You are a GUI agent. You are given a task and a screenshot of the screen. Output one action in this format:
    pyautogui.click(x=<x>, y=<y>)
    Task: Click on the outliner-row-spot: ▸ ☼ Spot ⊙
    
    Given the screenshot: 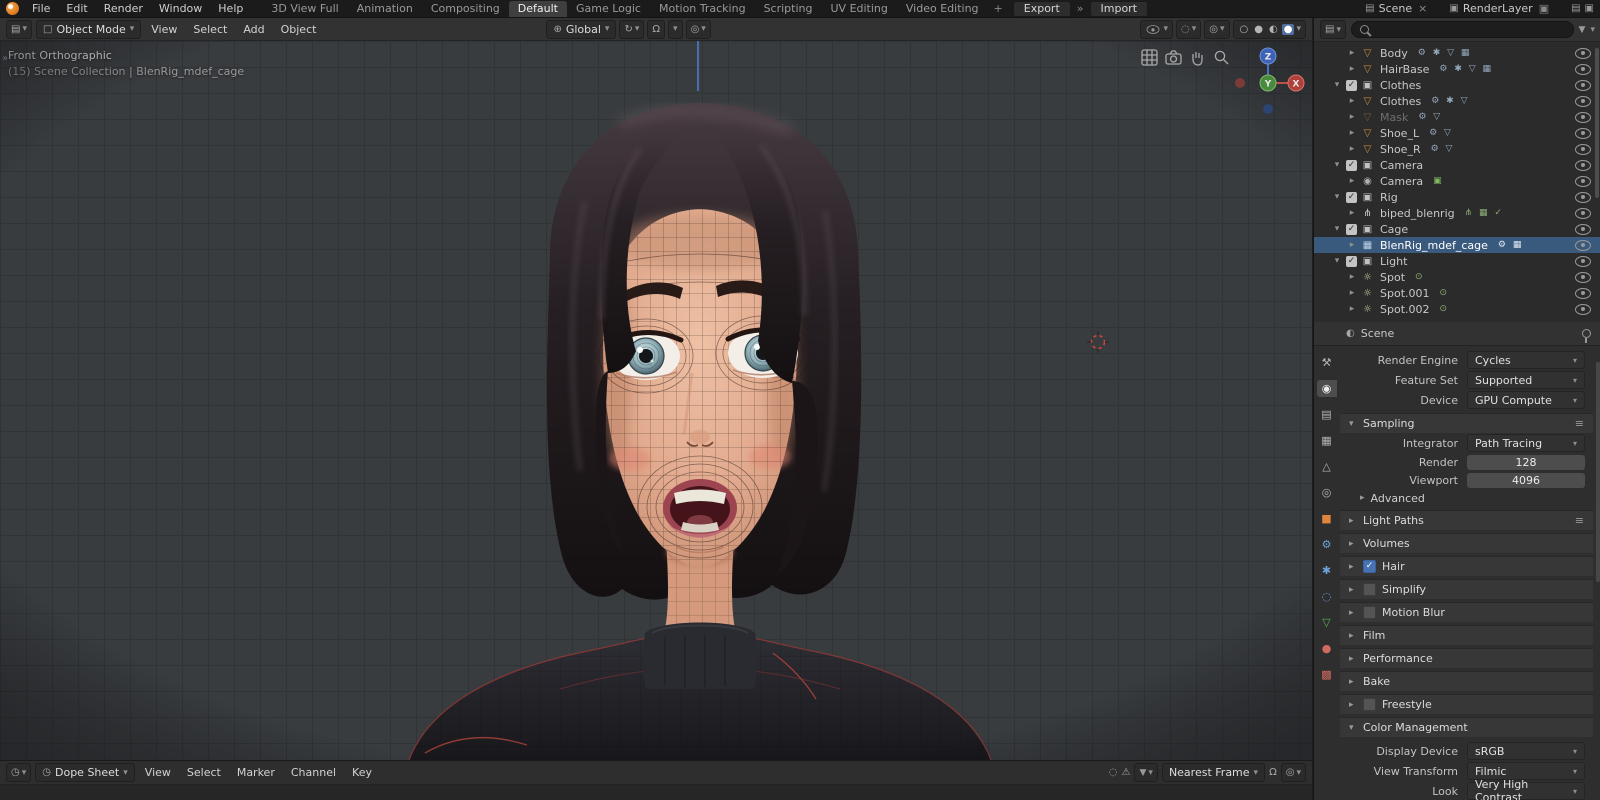 What is the action you would take?
    pyautogui.click(x=1457, y=277)
    